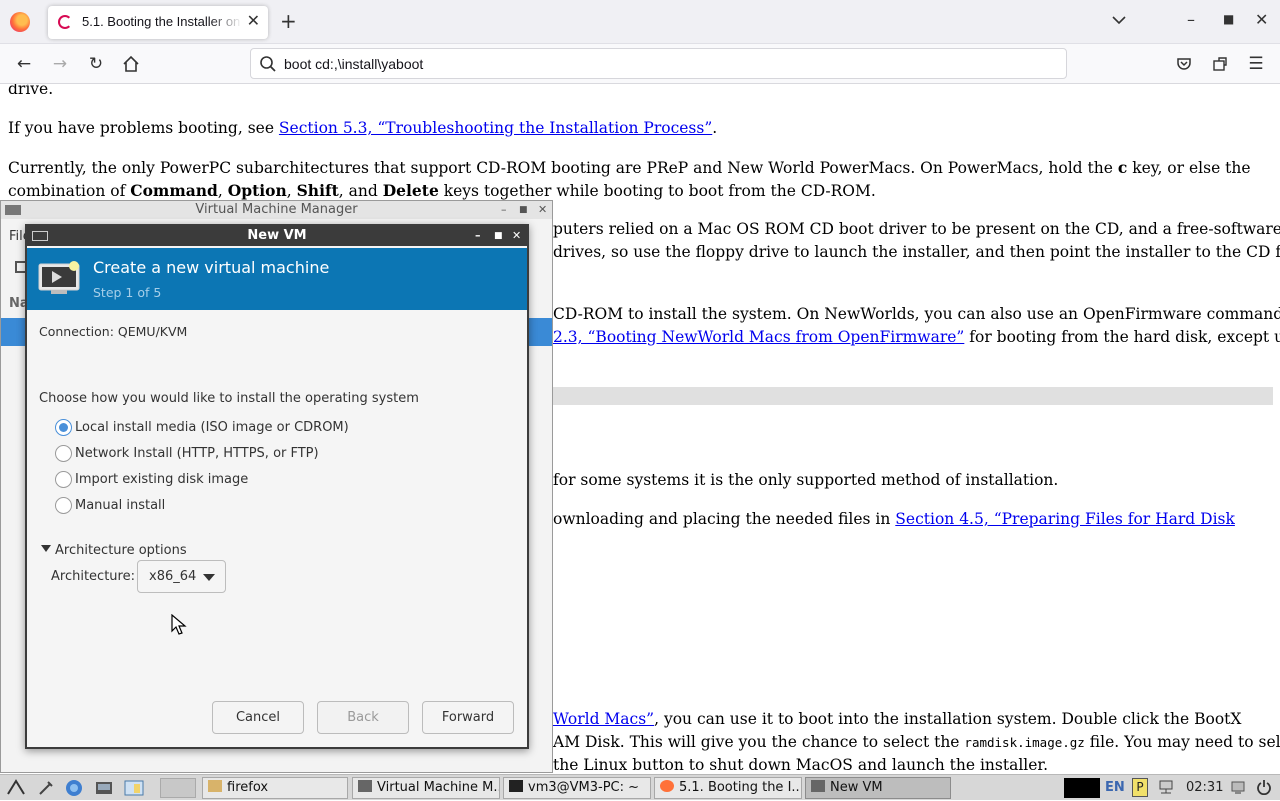  Describe the element at coordinates (134, 788) in the screenshot. I see `terminal-launcher-icon` at that location.